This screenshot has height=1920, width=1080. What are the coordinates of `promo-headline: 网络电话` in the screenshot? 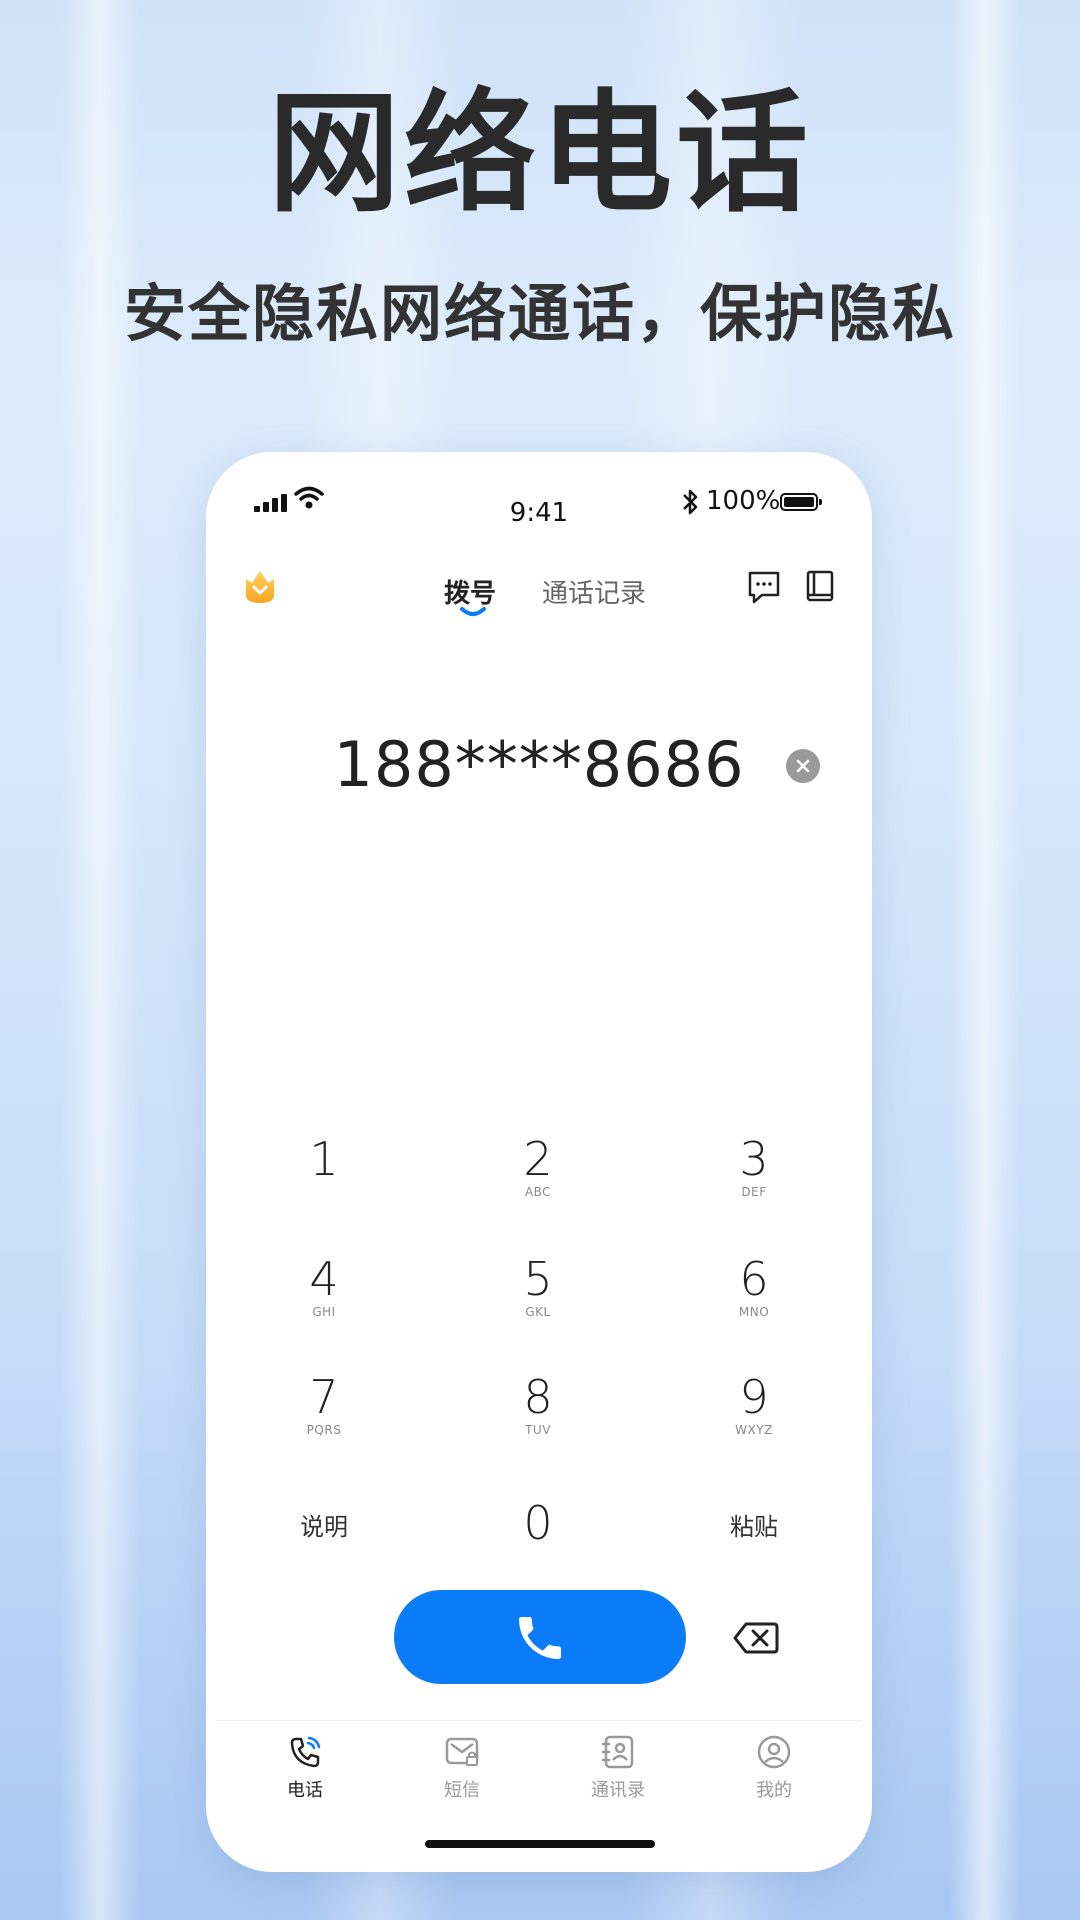 It's located at (540, 154).